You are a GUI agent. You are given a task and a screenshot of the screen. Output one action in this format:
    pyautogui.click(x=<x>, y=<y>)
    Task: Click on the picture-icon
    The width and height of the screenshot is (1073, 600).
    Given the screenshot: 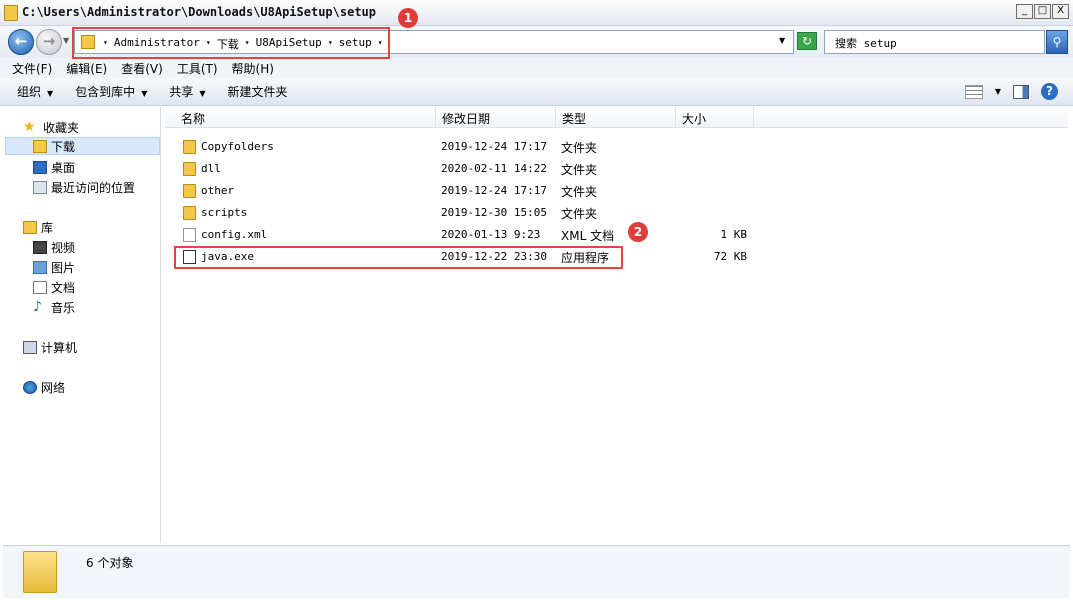 What is the action you would take?
    pyautogui.click(x=40, y=267)
    